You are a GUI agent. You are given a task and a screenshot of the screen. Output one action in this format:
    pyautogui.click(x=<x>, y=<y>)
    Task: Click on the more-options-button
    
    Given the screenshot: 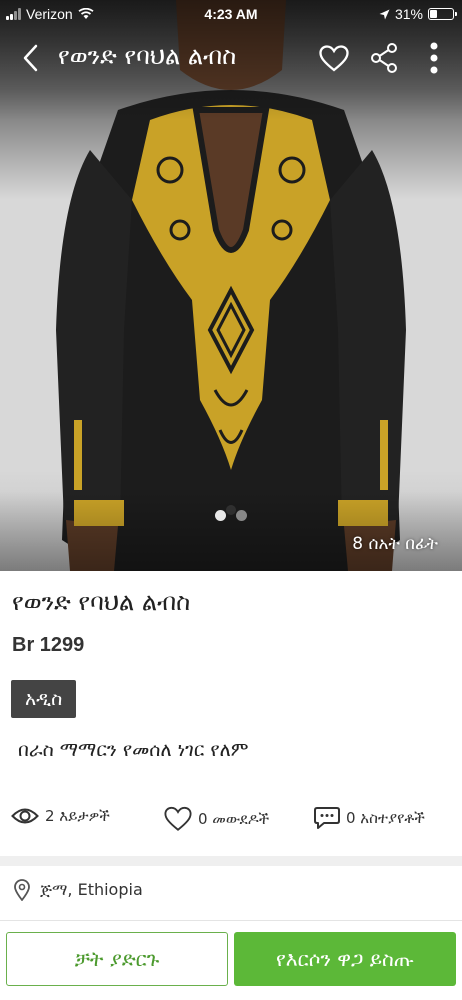 What is the action you would take?
    pyautogui.click(x=434, y=58)
    